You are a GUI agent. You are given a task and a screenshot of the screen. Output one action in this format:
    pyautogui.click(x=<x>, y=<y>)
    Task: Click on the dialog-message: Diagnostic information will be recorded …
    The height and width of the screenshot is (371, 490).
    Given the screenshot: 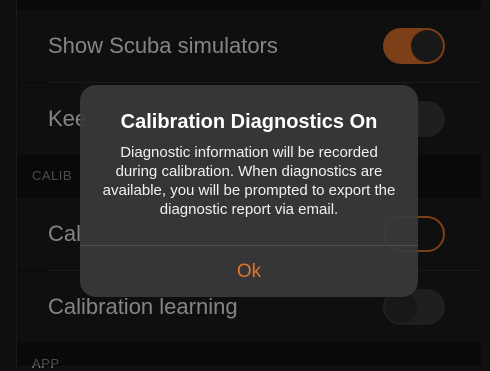 What is the action you would take?
    pyautogui.click(x=249, y=181)
    